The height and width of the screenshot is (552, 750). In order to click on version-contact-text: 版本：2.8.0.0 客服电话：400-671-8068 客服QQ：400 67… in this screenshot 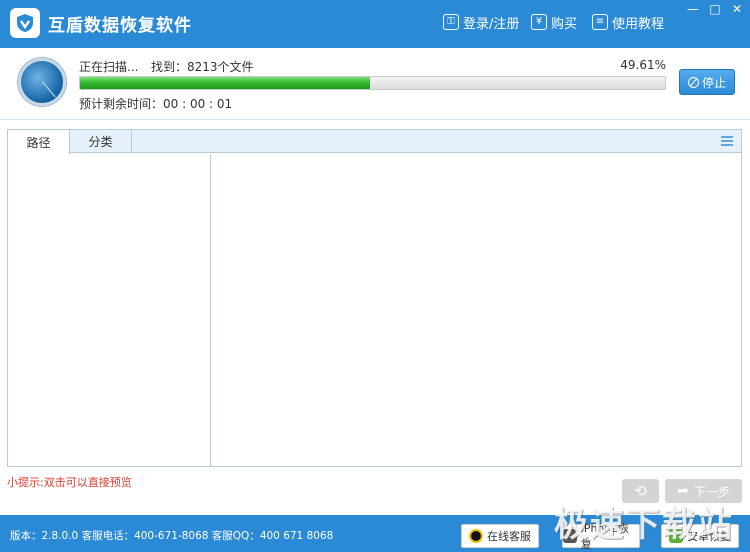, I will do `click(172, 536)`.